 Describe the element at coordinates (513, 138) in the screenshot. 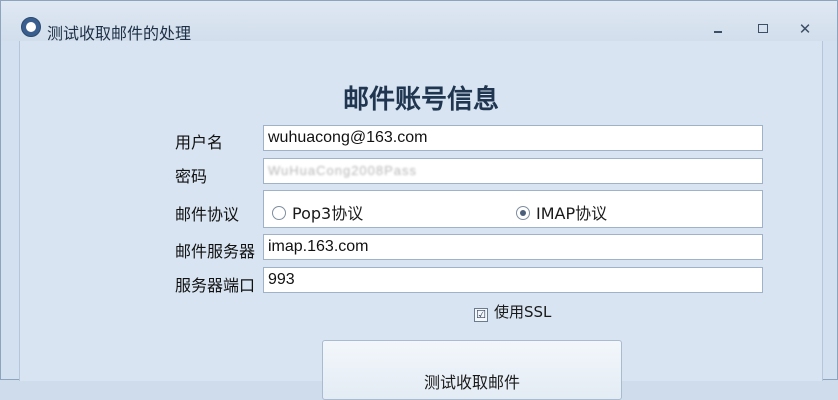

I see `username-field: wuhuacong@163.com` at that location.